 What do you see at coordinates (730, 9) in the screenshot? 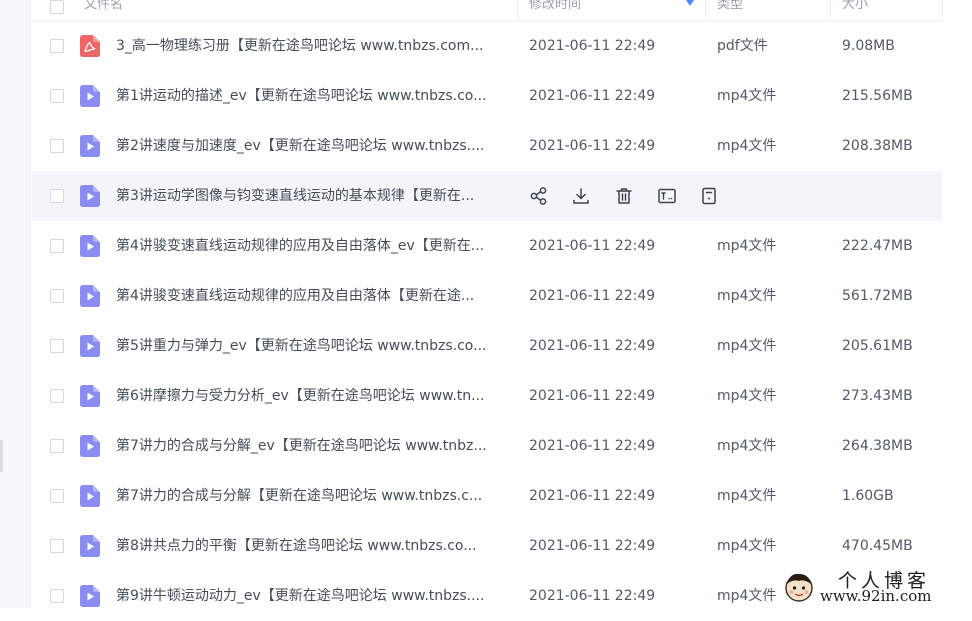
I see `column-header-type: 类型` at bounding box center [730, 9].